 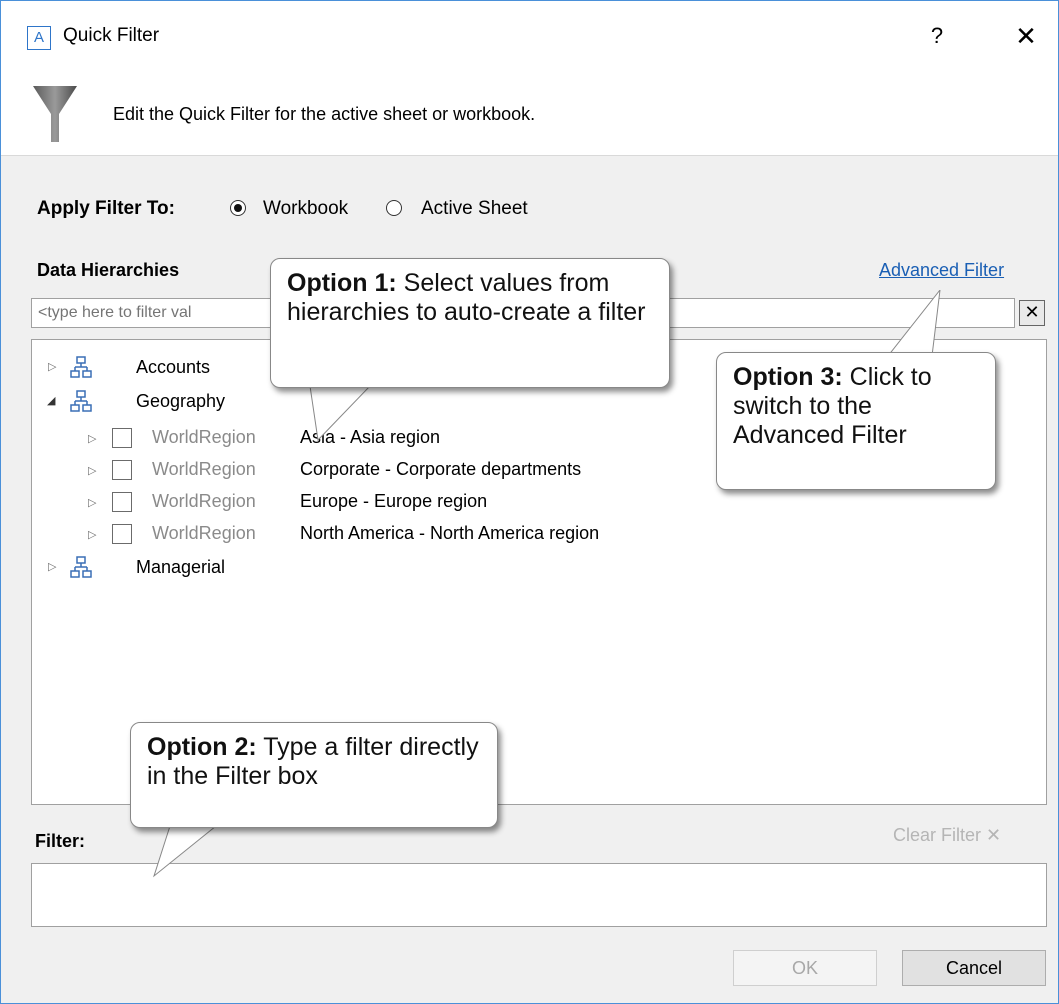 What do you see at coordinates (92, 534) in the screenshot?
I see `expand-north-america-icon: ▷` at bounding box center [92, 534].